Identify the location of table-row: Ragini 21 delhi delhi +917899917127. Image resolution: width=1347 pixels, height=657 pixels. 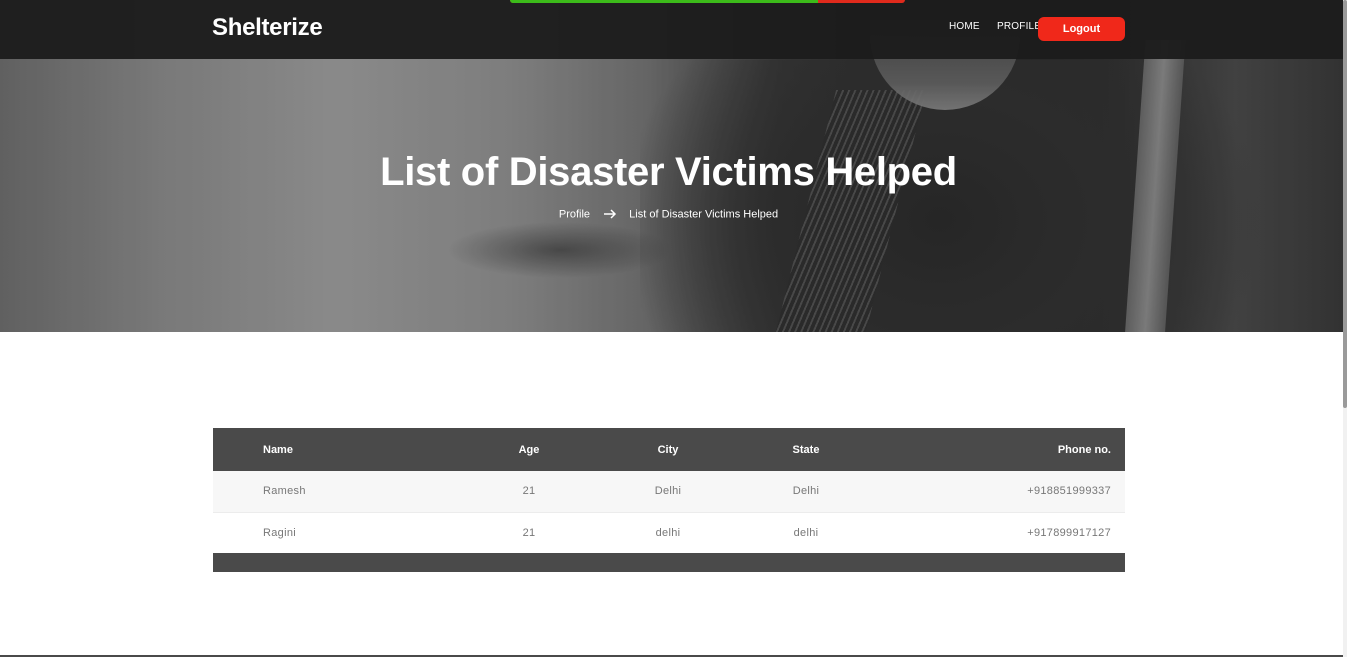
(669, 532).